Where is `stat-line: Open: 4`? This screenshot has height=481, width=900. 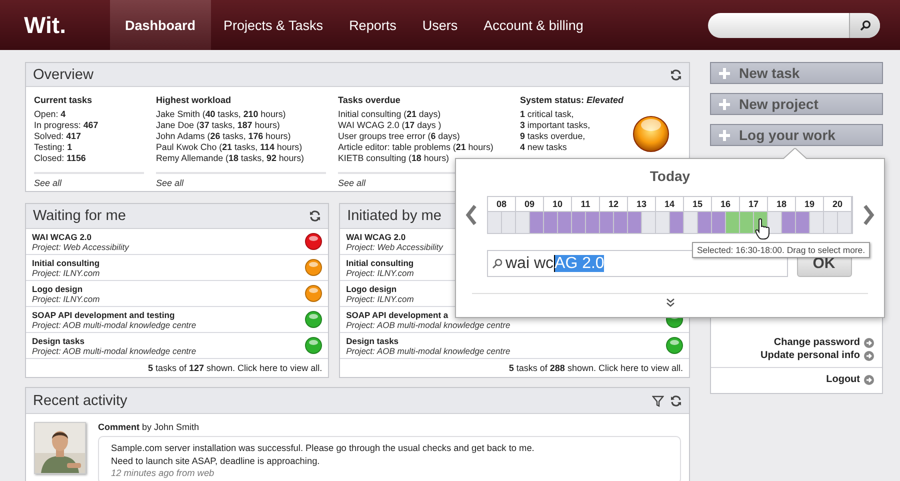 stat-line: Open: 4 is located at coordinates (50, 114).